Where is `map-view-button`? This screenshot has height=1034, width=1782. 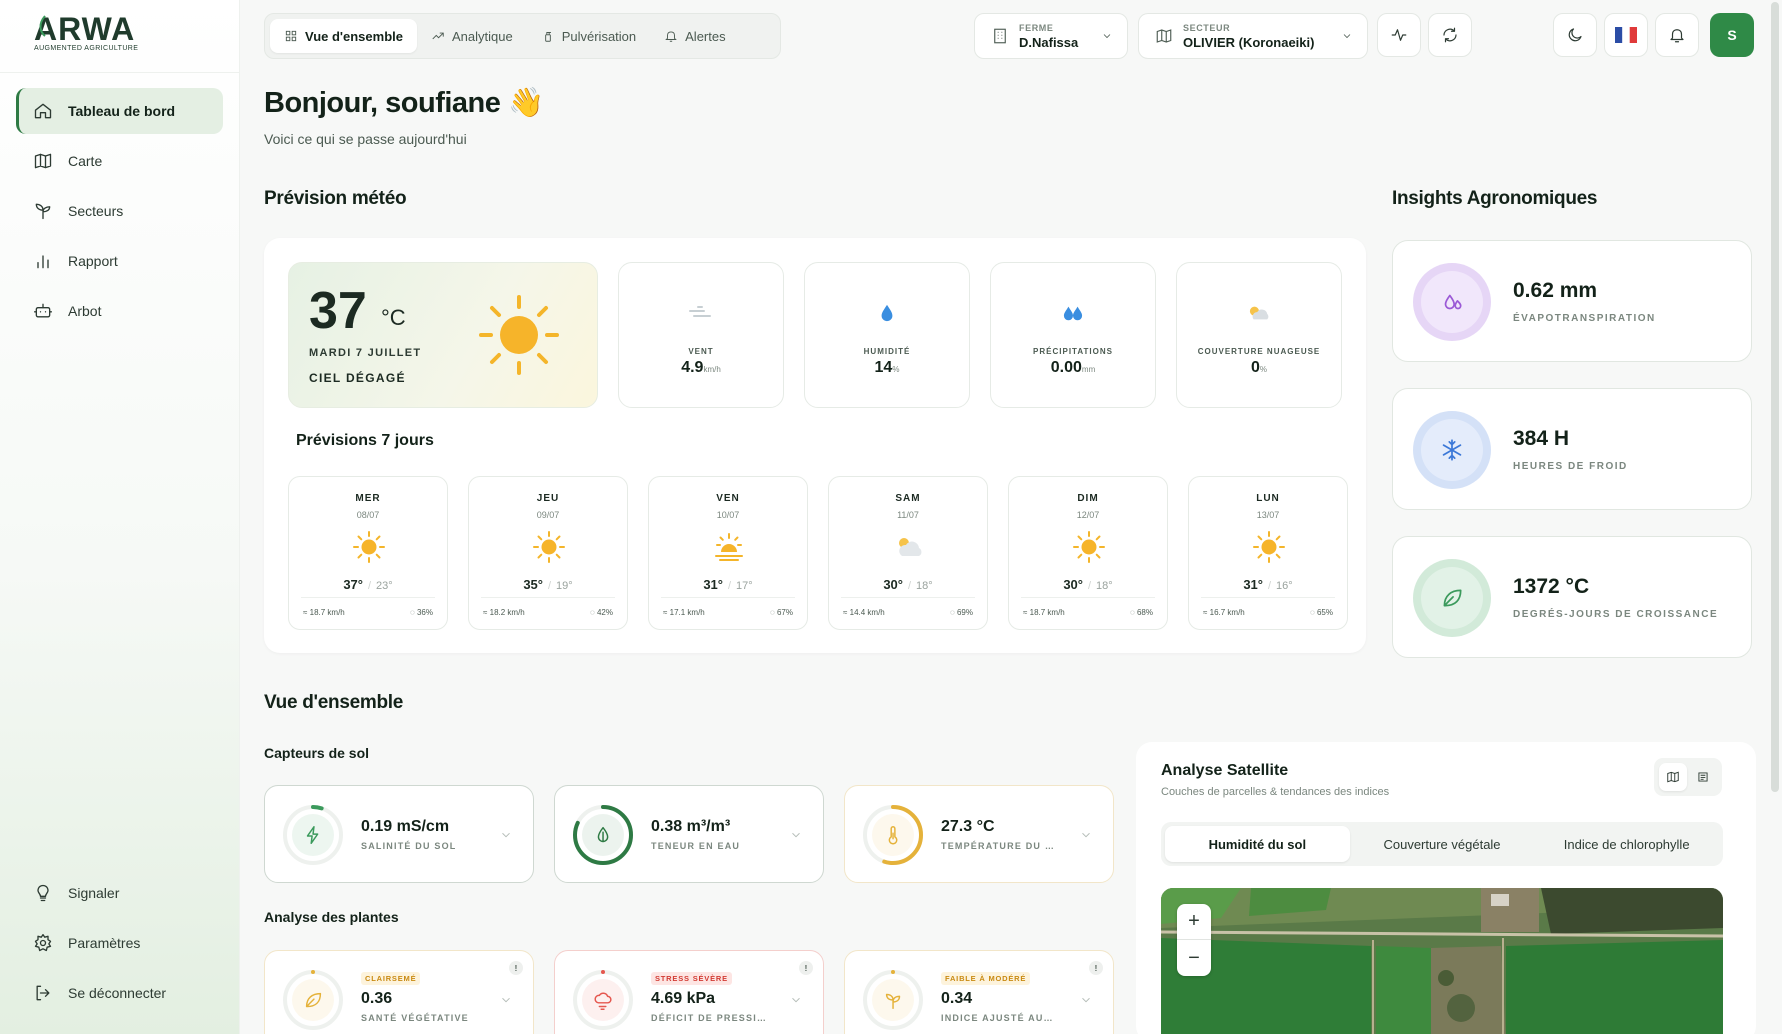
map-view-button is located at coordinates (1673, 777).